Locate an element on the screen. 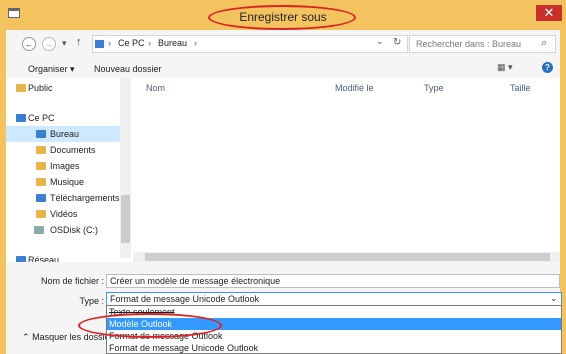 The width and height of the screenshot is (566, 354). nav-scrollbar-thumb is located at coordinates (125, 219).